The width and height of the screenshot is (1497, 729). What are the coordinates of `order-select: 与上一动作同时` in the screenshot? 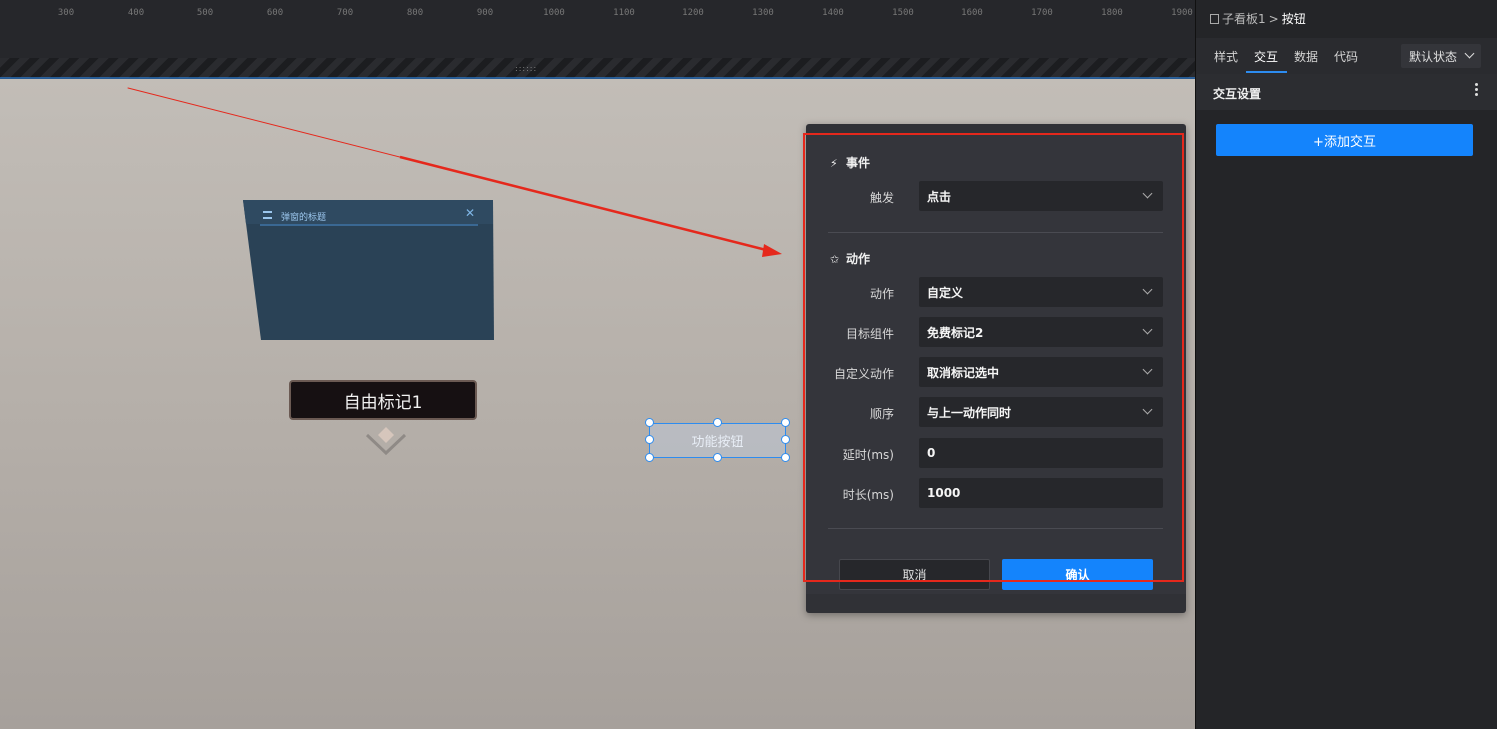 It's located at (1041, 412).